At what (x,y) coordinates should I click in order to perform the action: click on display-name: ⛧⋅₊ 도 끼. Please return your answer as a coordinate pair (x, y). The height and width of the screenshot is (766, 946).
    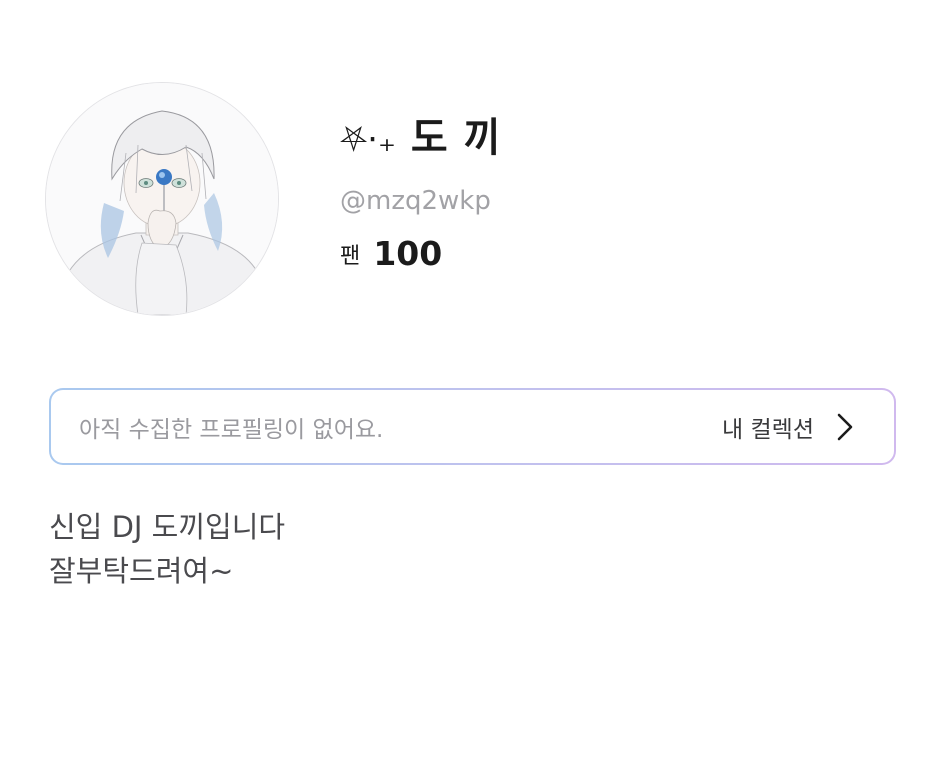
    Looking at the image, I should click on (420, 139).